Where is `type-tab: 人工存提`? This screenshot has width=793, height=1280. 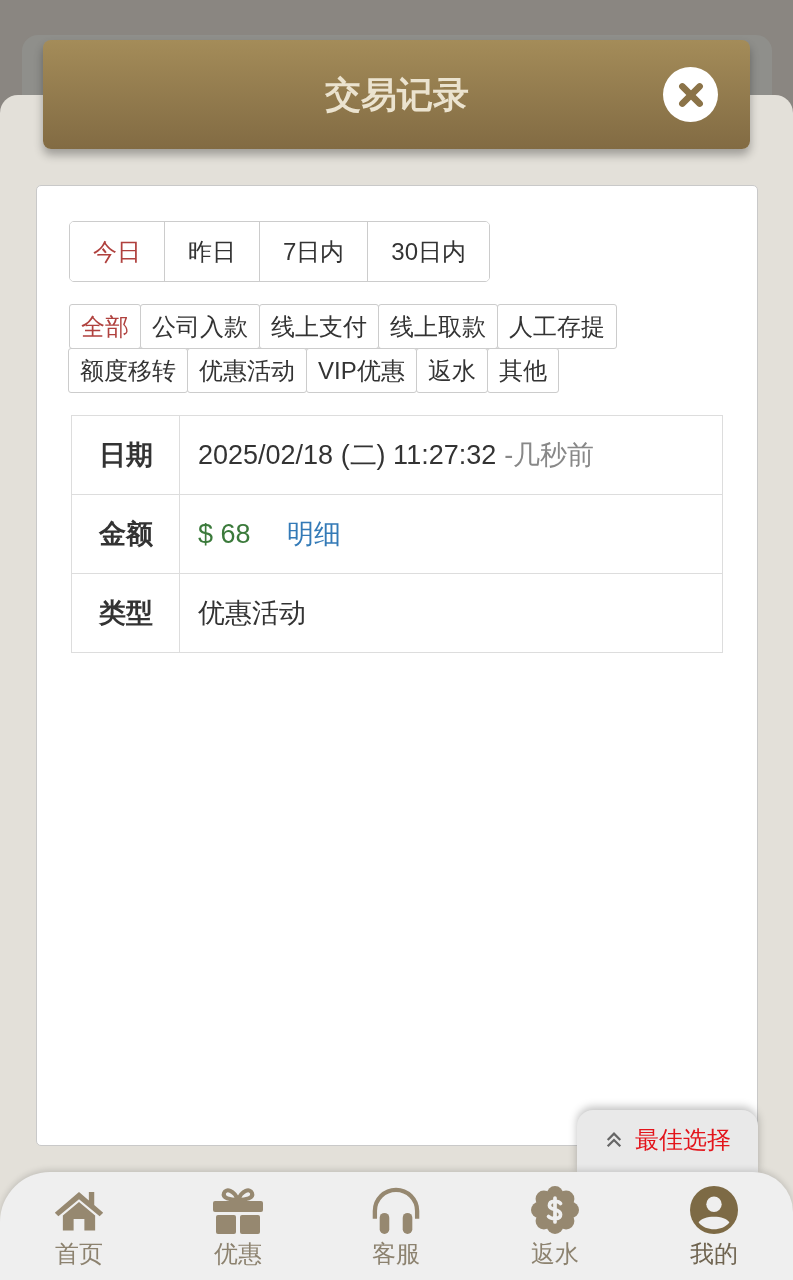
type-tab: 人工存提 is located at coordinates (557, 326).